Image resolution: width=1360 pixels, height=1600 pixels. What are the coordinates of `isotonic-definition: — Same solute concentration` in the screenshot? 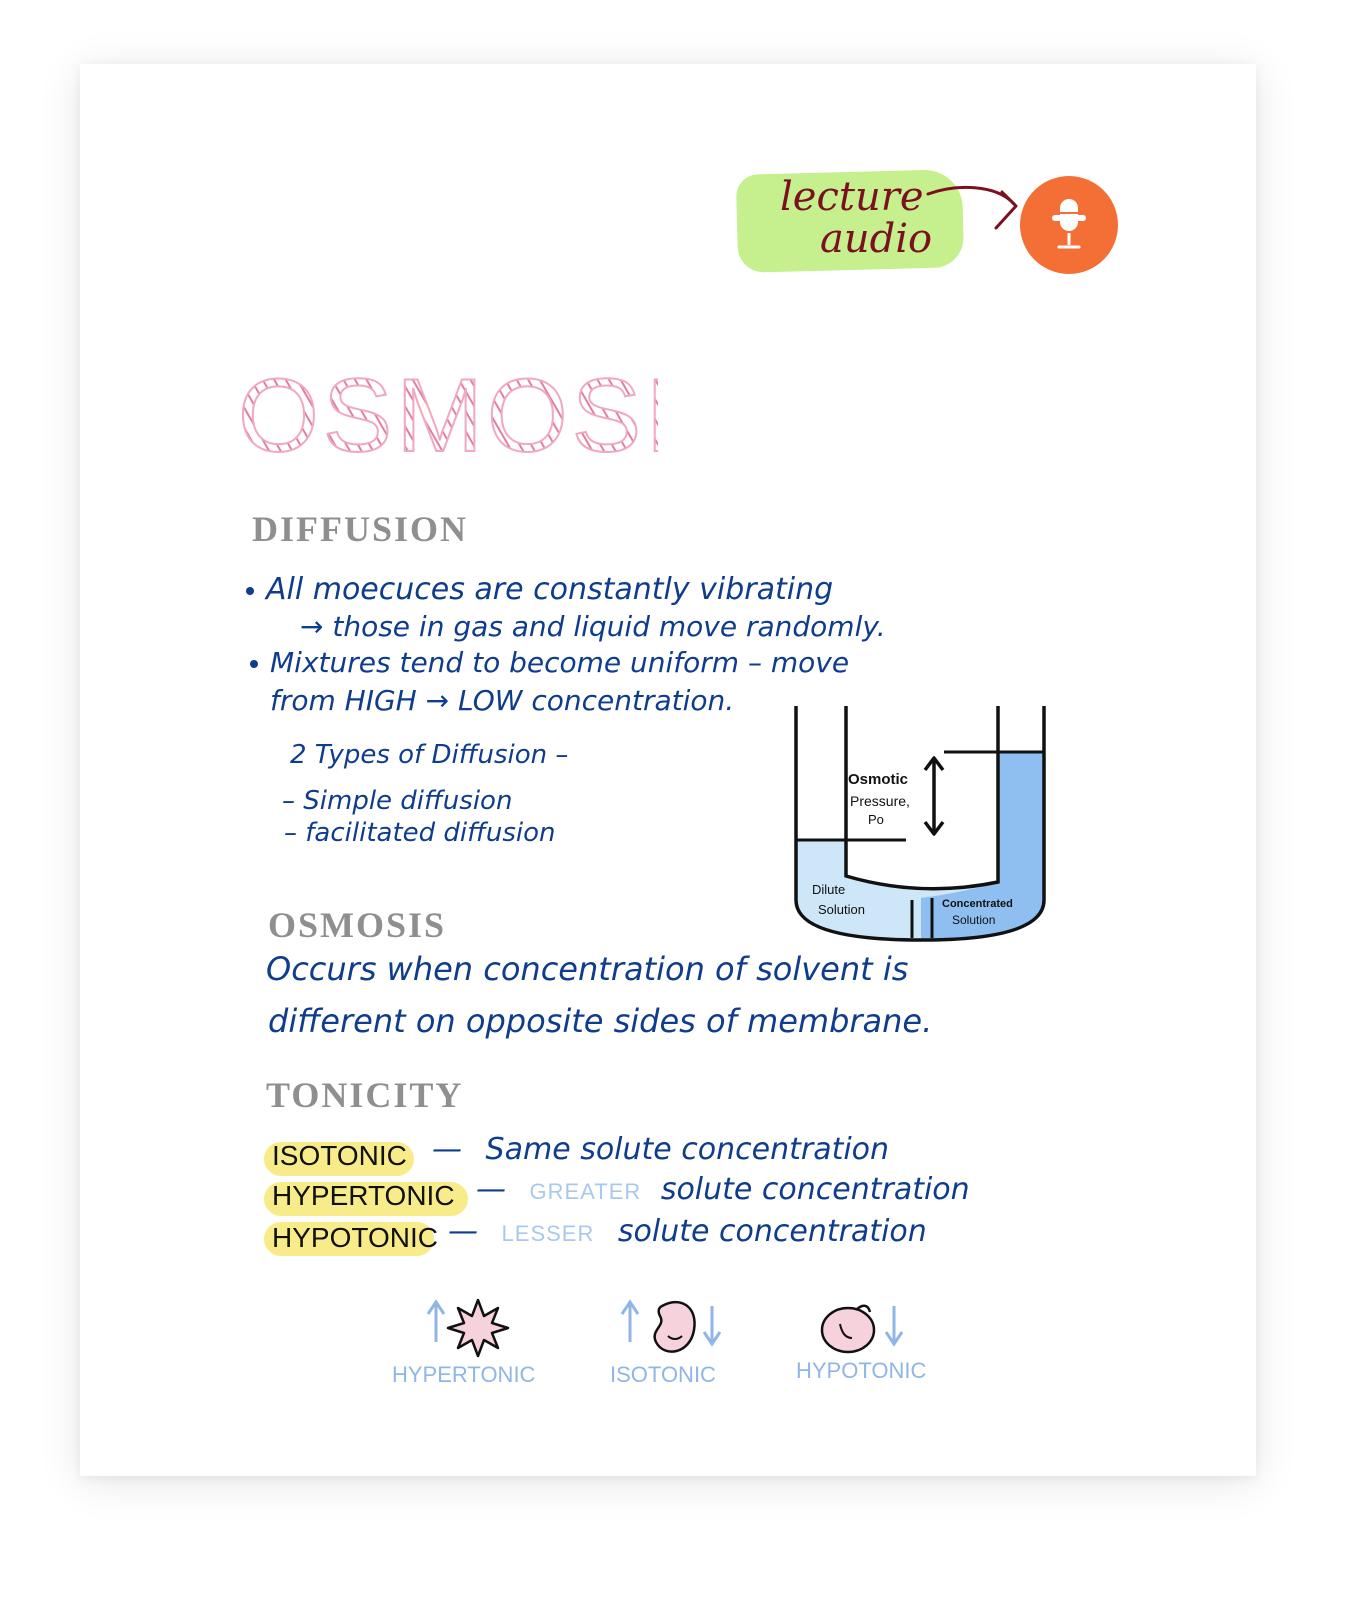 It's located at (660, 1149).